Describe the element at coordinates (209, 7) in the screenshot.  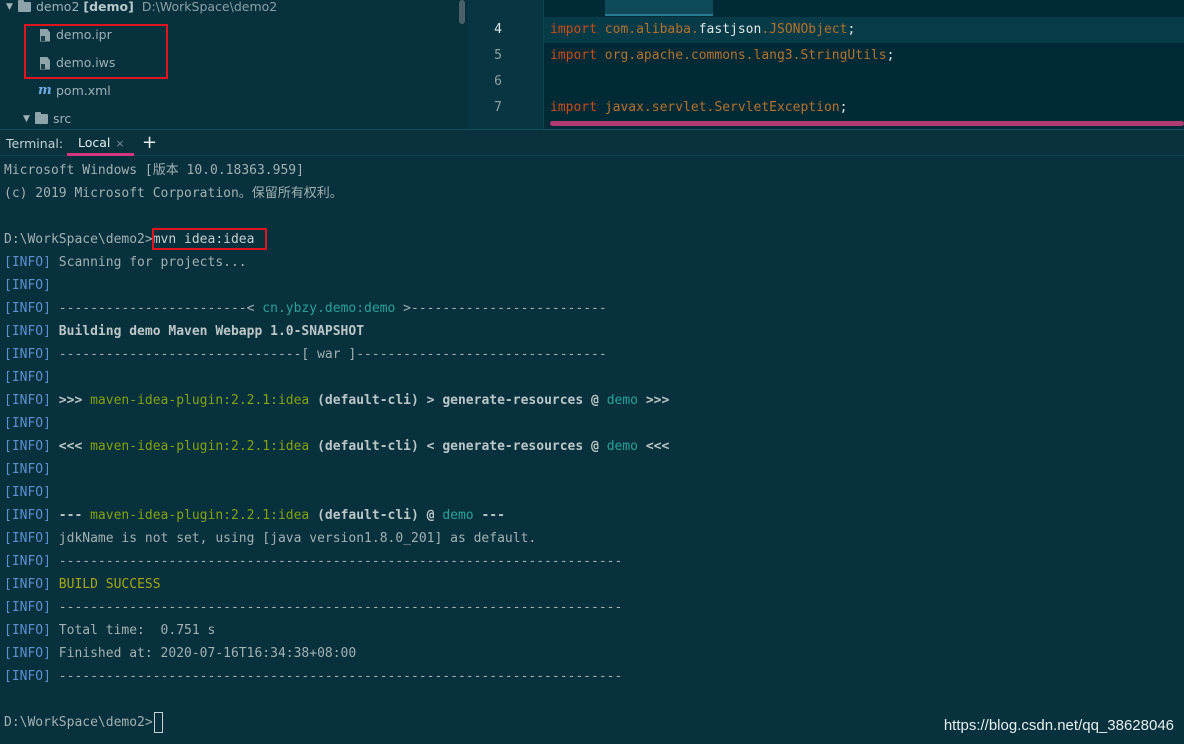
I see `root-path: D:\WorkSpace\demo2` at that location.